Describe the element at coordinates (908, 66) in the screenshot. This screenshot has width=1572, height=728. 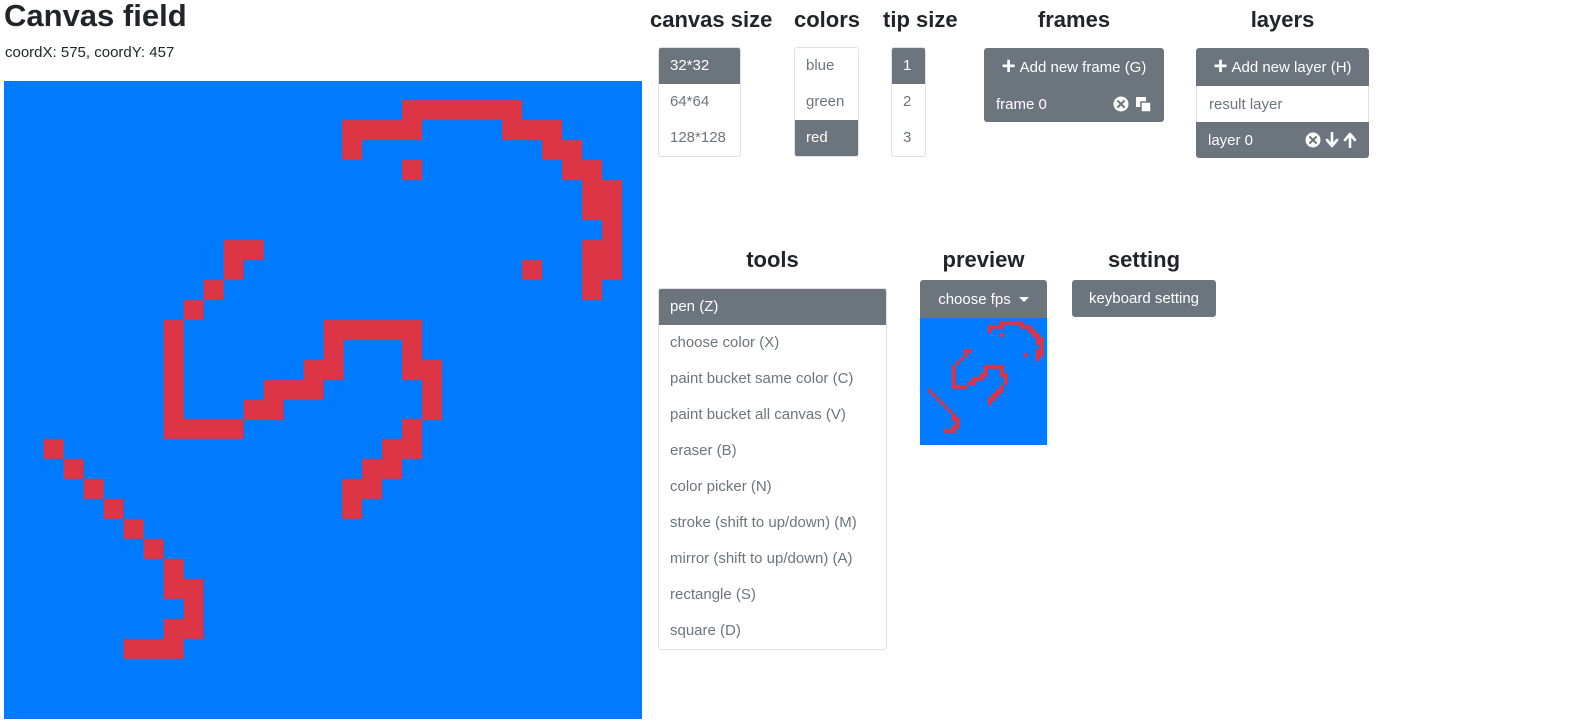
I see `tip-size-option-1: 1` at that location.